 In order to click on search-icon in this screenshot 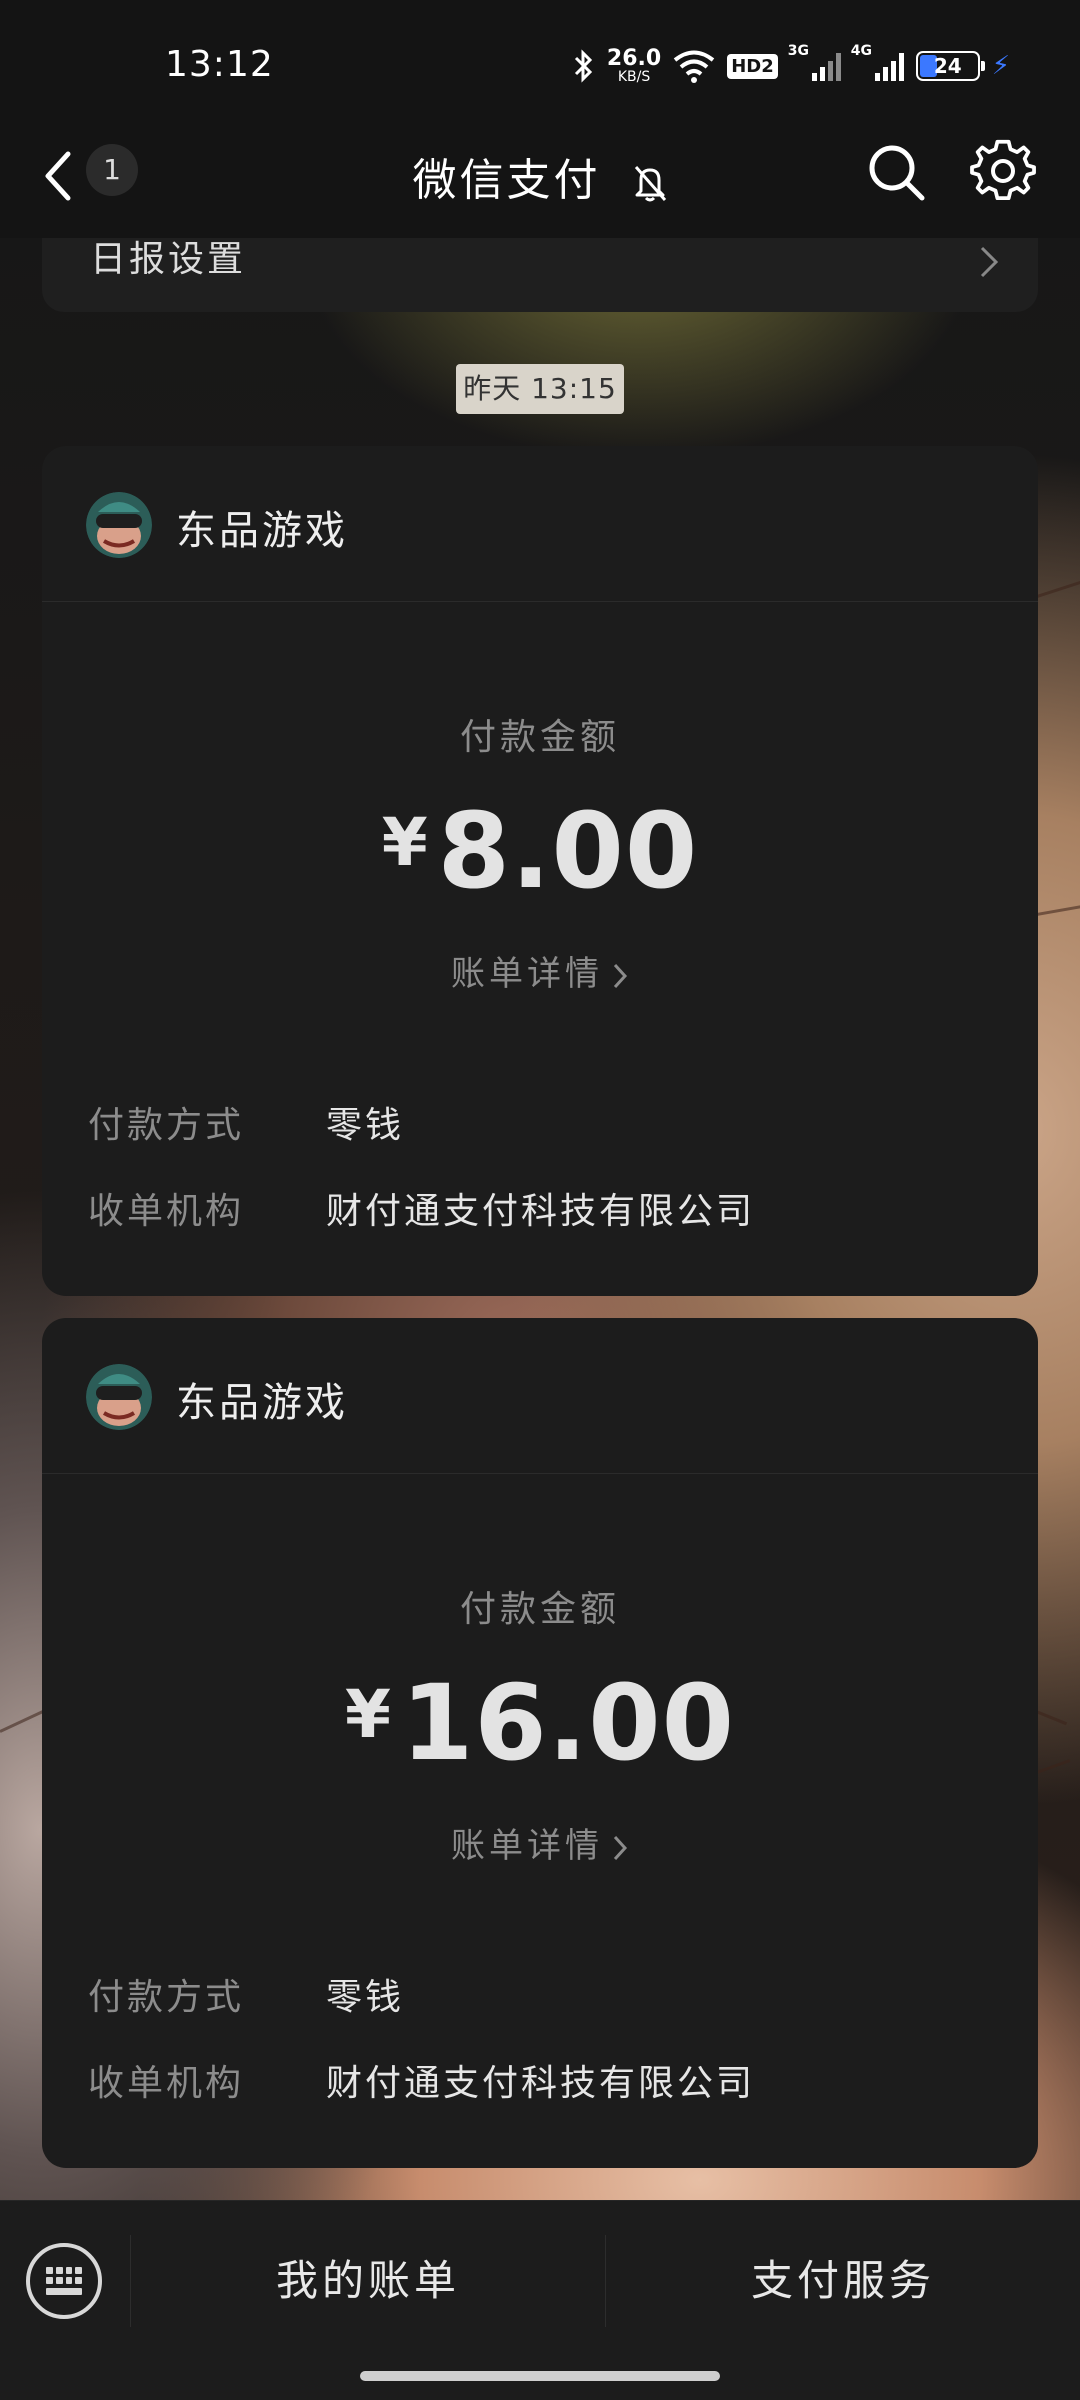, I will do `click(896, 172)`.